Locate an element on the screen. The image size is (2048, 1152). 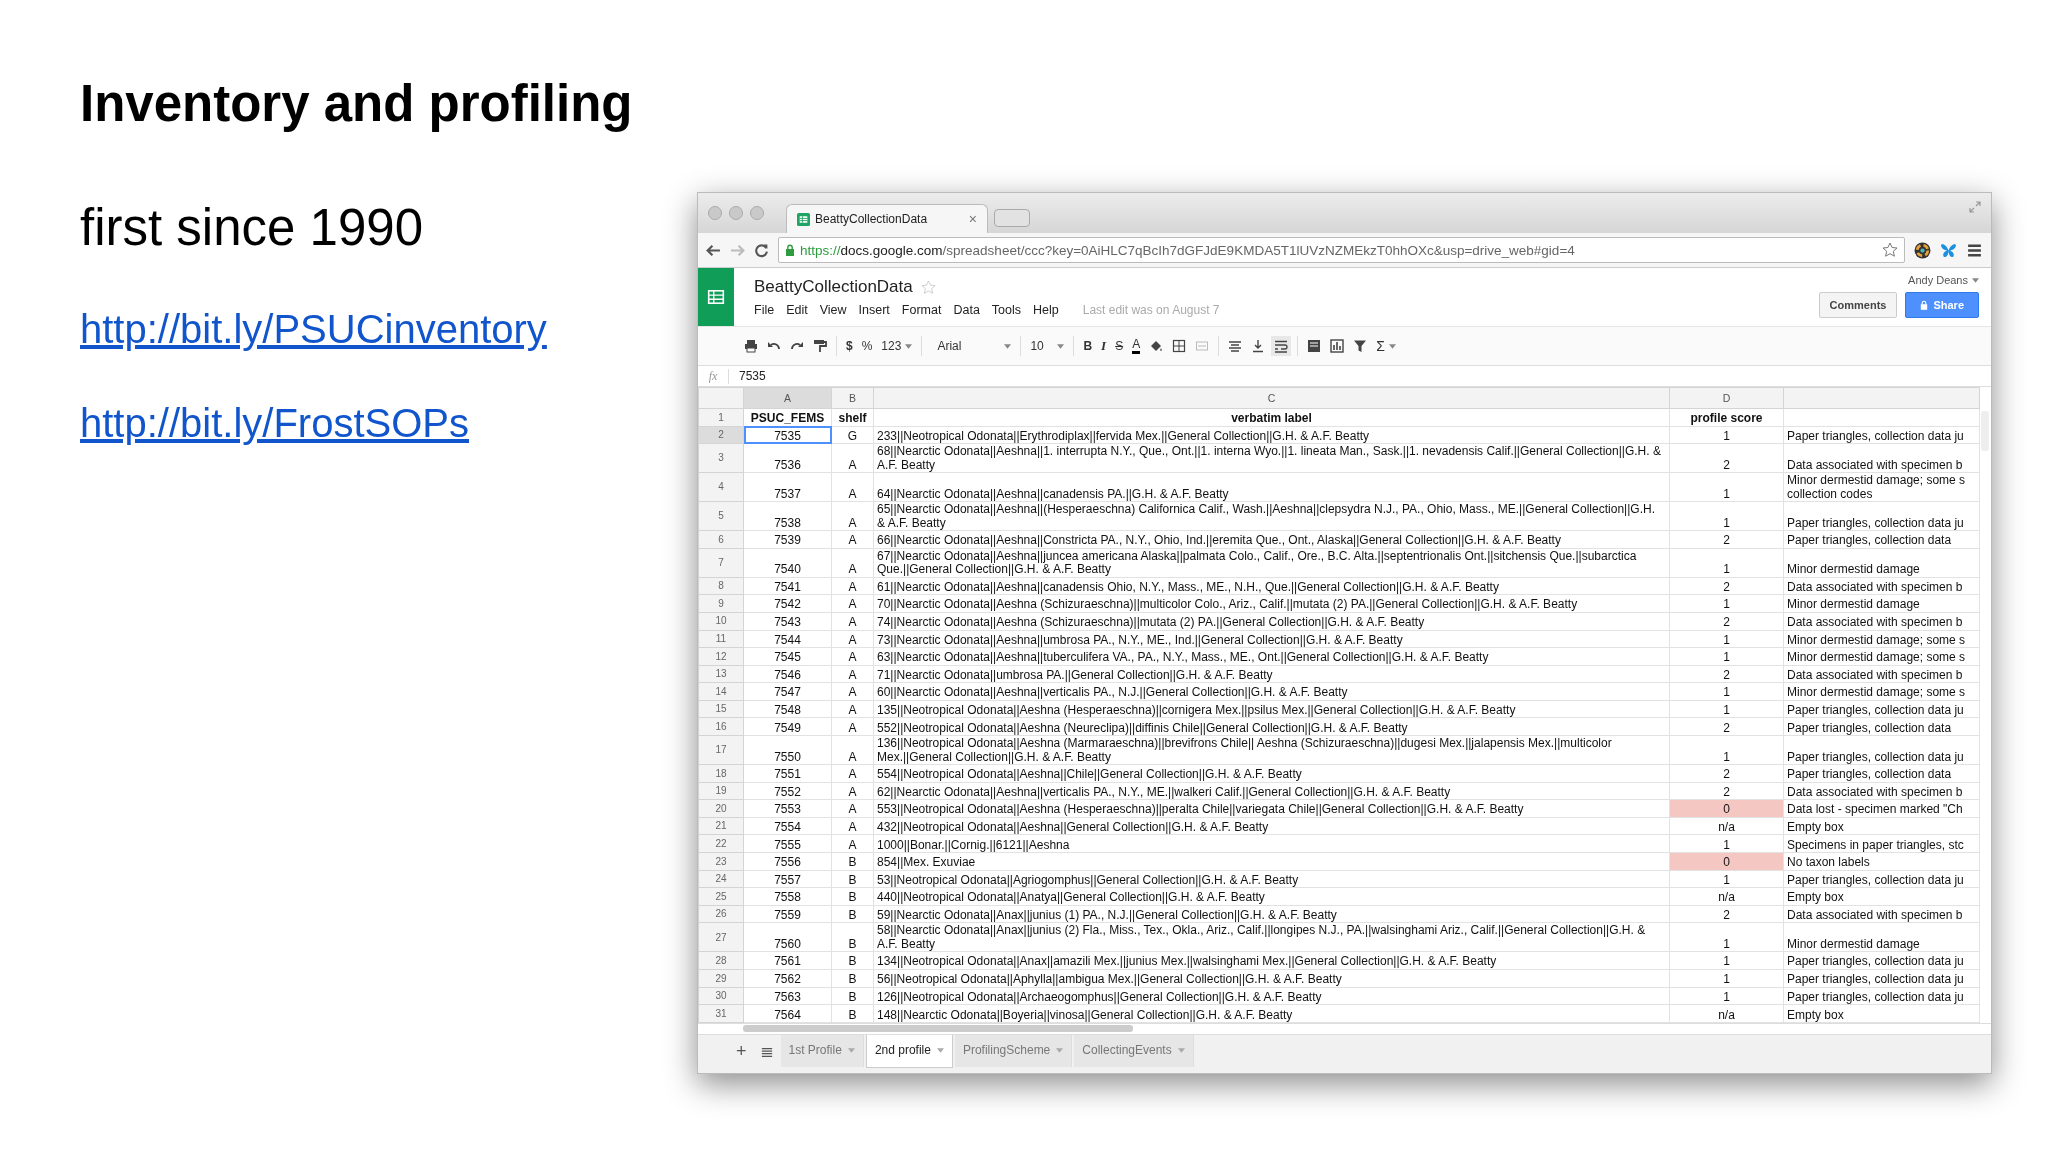
table-cell: 7538 is located at coordinates (787, 516).